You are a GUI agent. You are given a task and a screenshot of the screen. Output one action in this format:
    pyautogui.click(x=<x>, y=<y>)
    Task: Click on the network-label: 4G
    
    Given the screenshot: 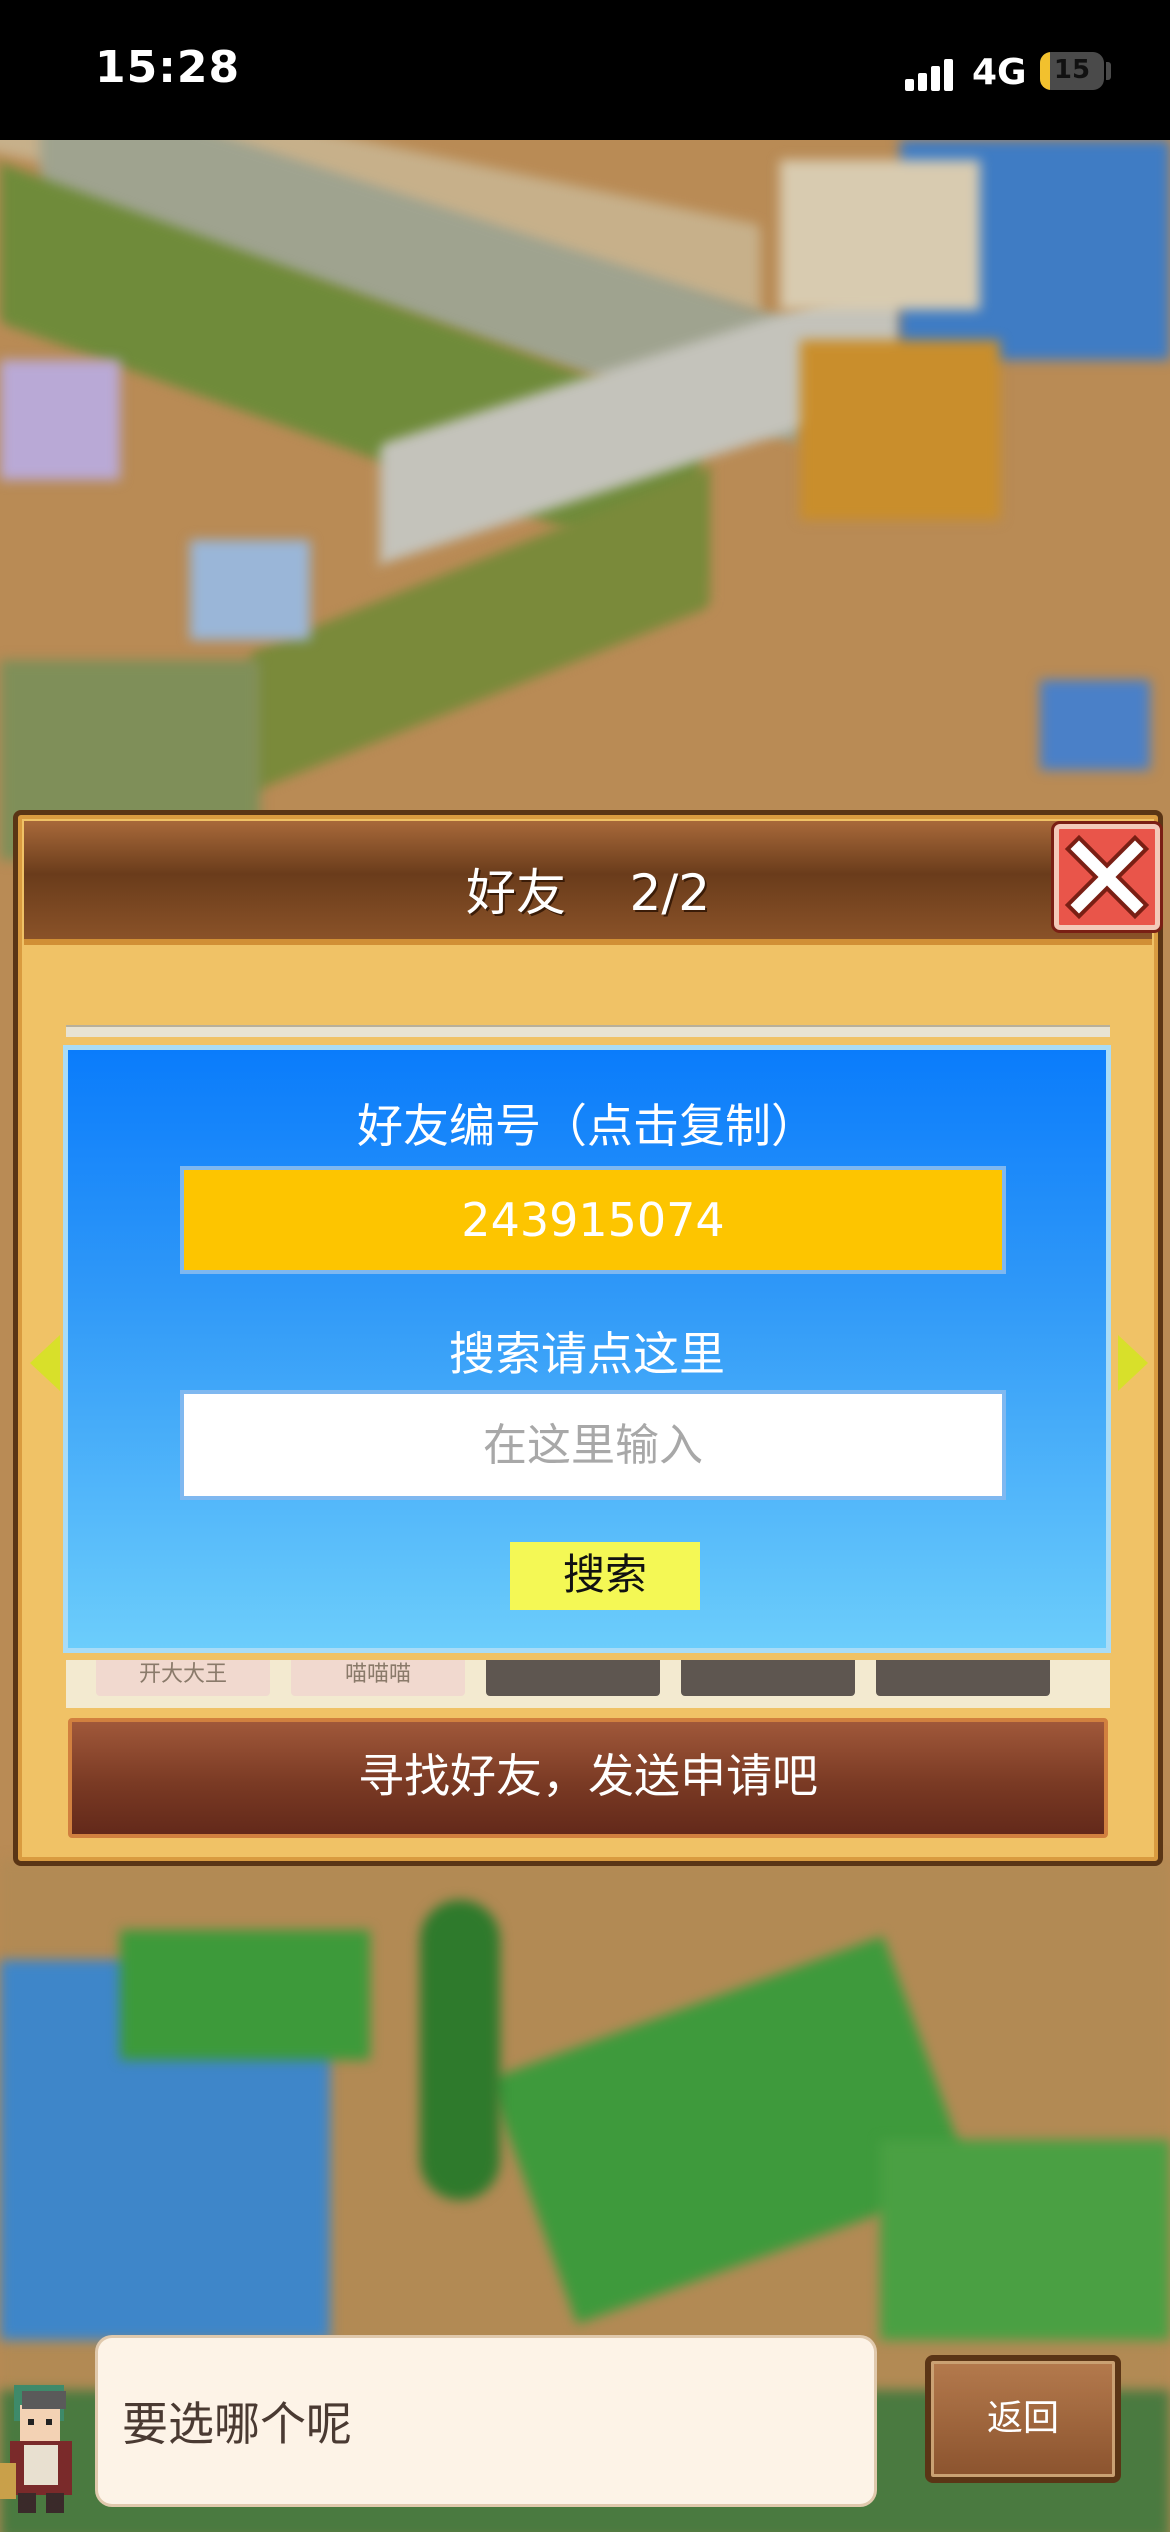 What is the action you would take?
    pyautogui.click(x=999, y=72)
    